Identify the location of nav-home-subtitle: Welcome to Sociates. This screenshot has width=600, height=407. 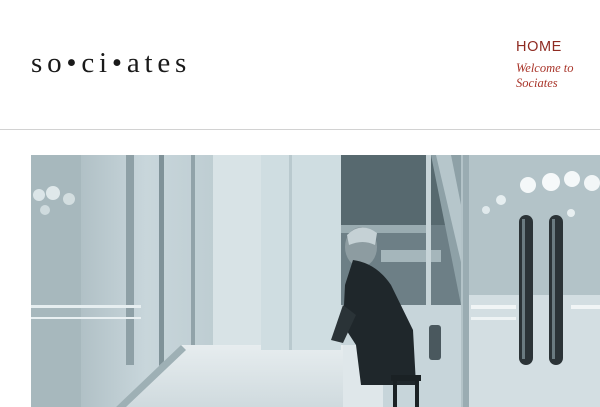
(545, 75).